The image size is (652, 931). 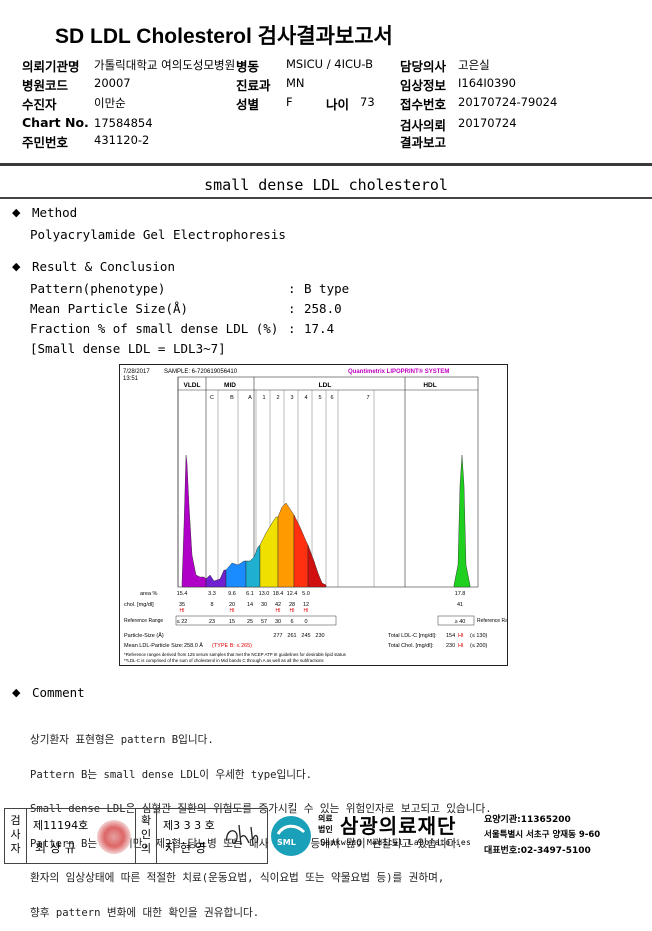 What do you see at coordinates (542, 835) in the screenshot?
I see `address: 서울특별시 서초구 양재동 9-60` at bounding box center [542, 835].